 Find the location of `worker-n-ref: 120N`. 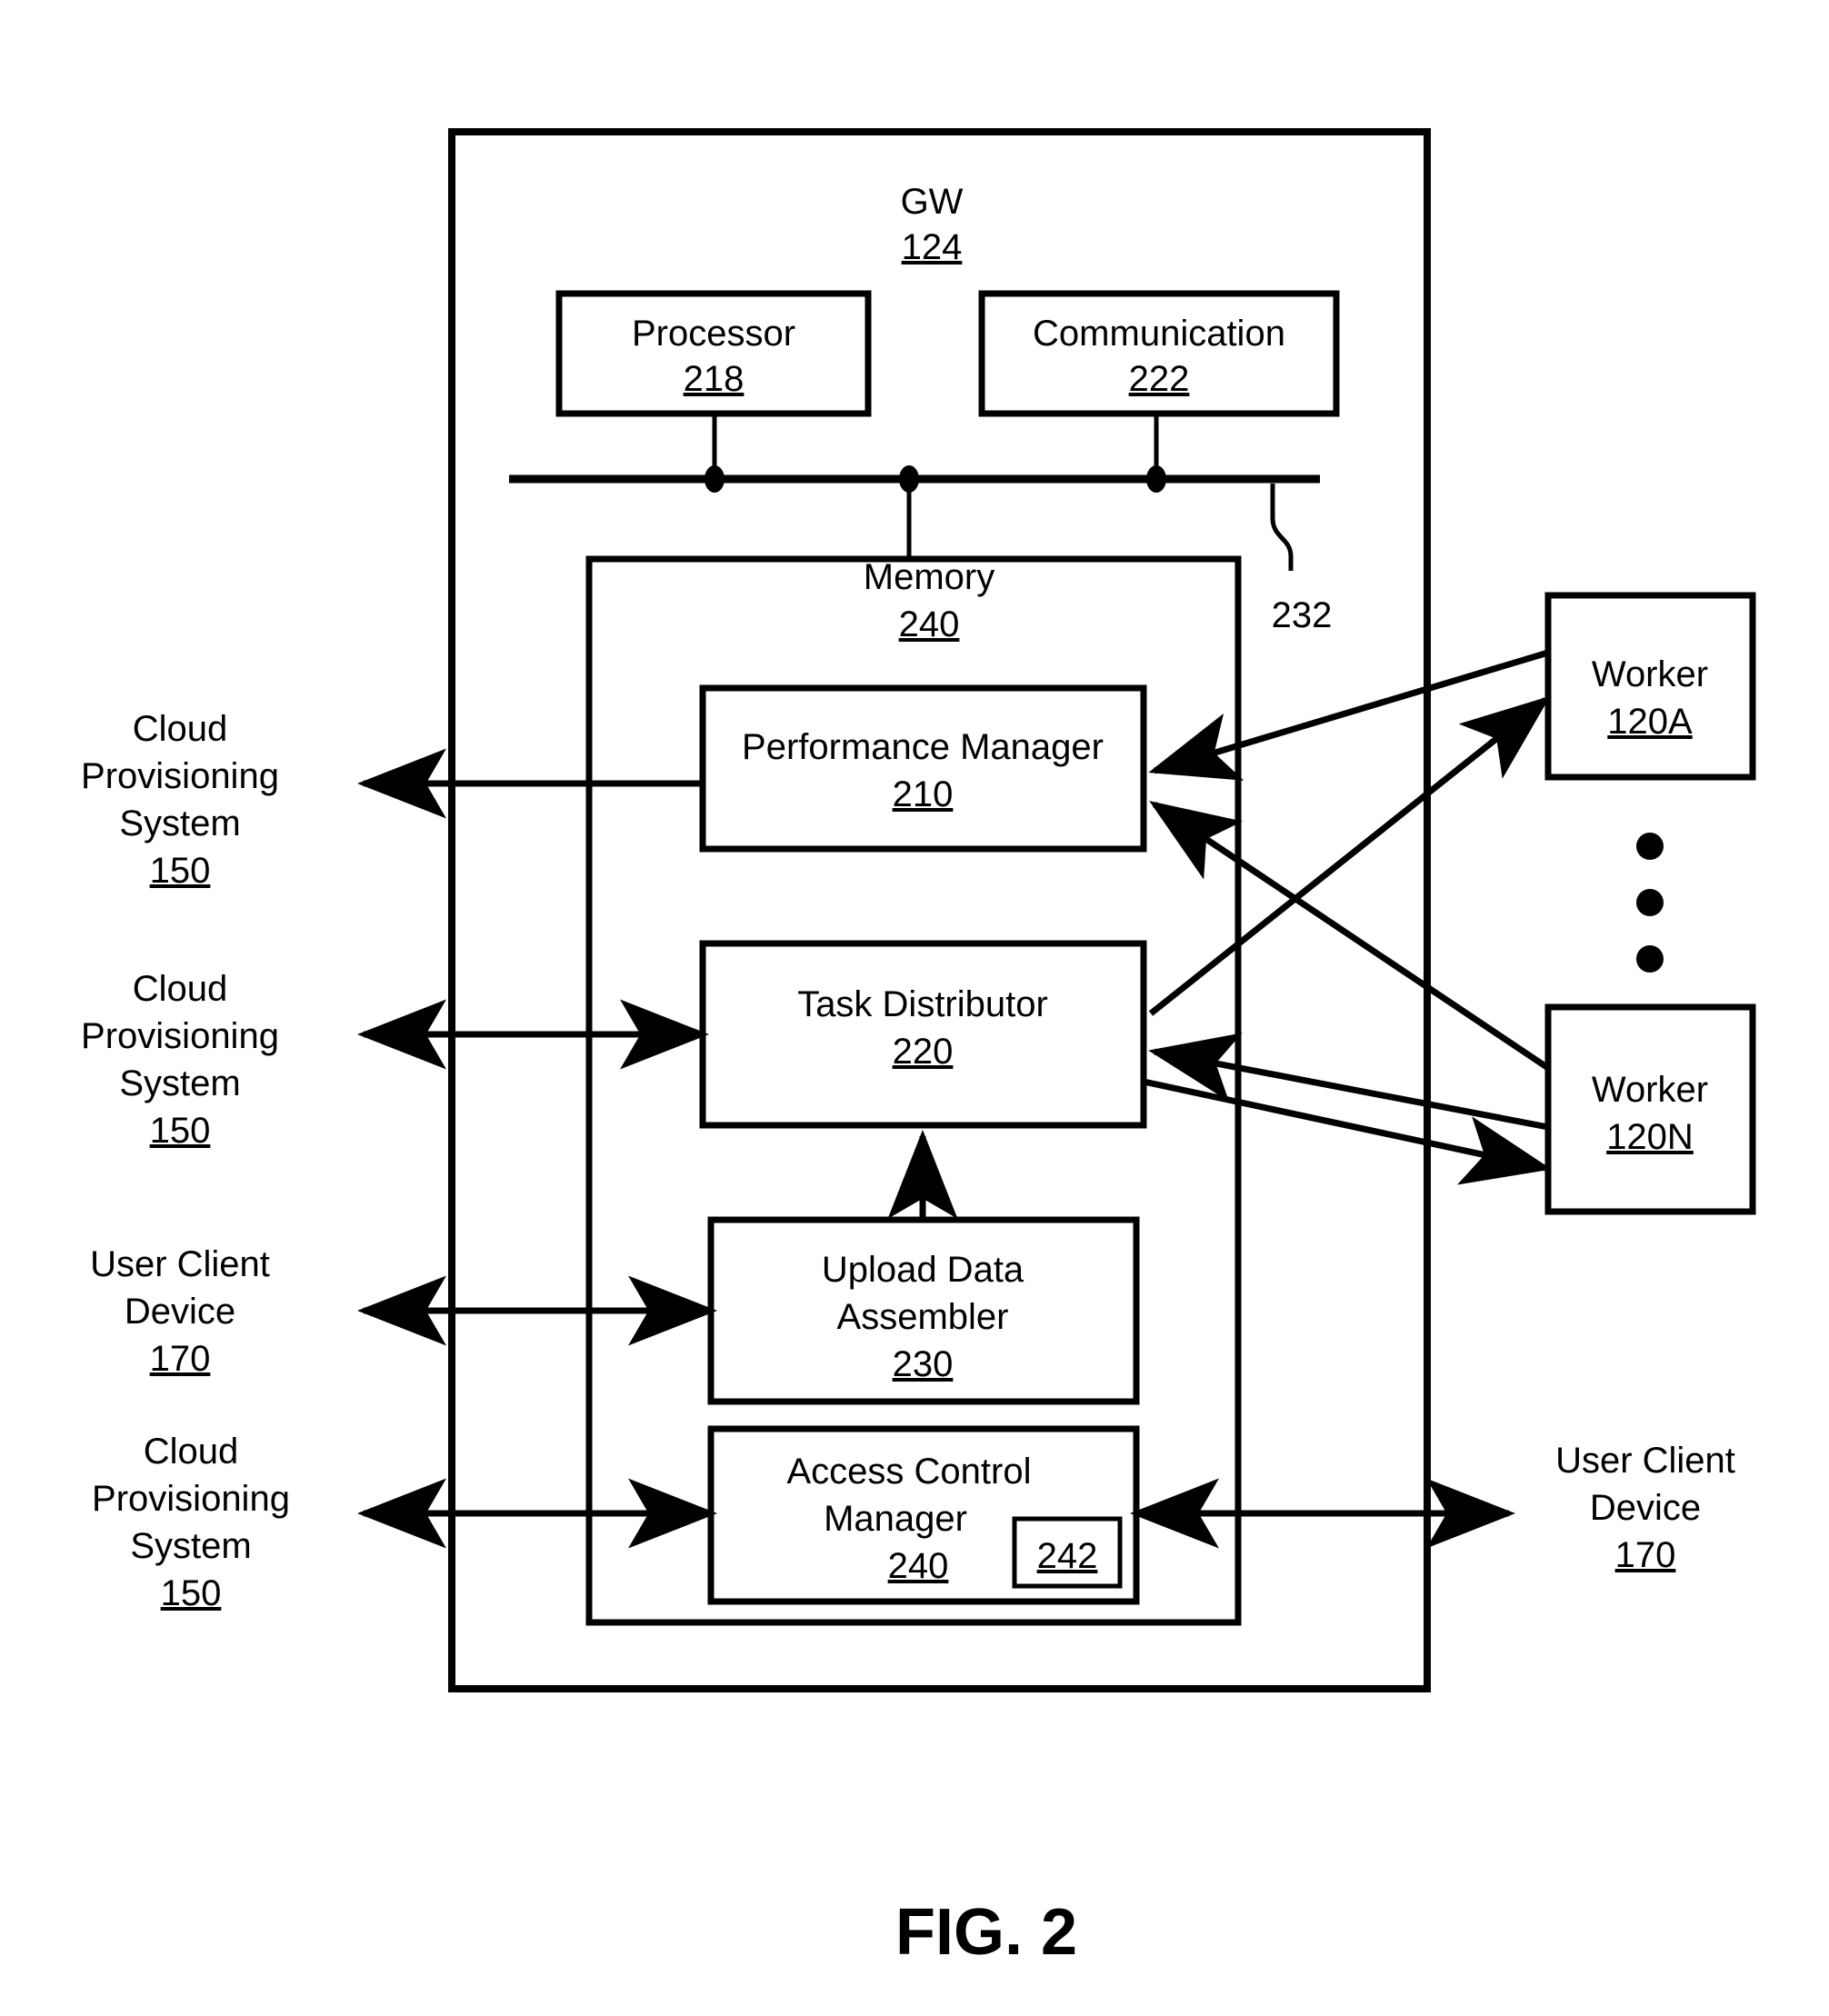

worker-n-ref: 120N is located at coordinates (1650, 1137).